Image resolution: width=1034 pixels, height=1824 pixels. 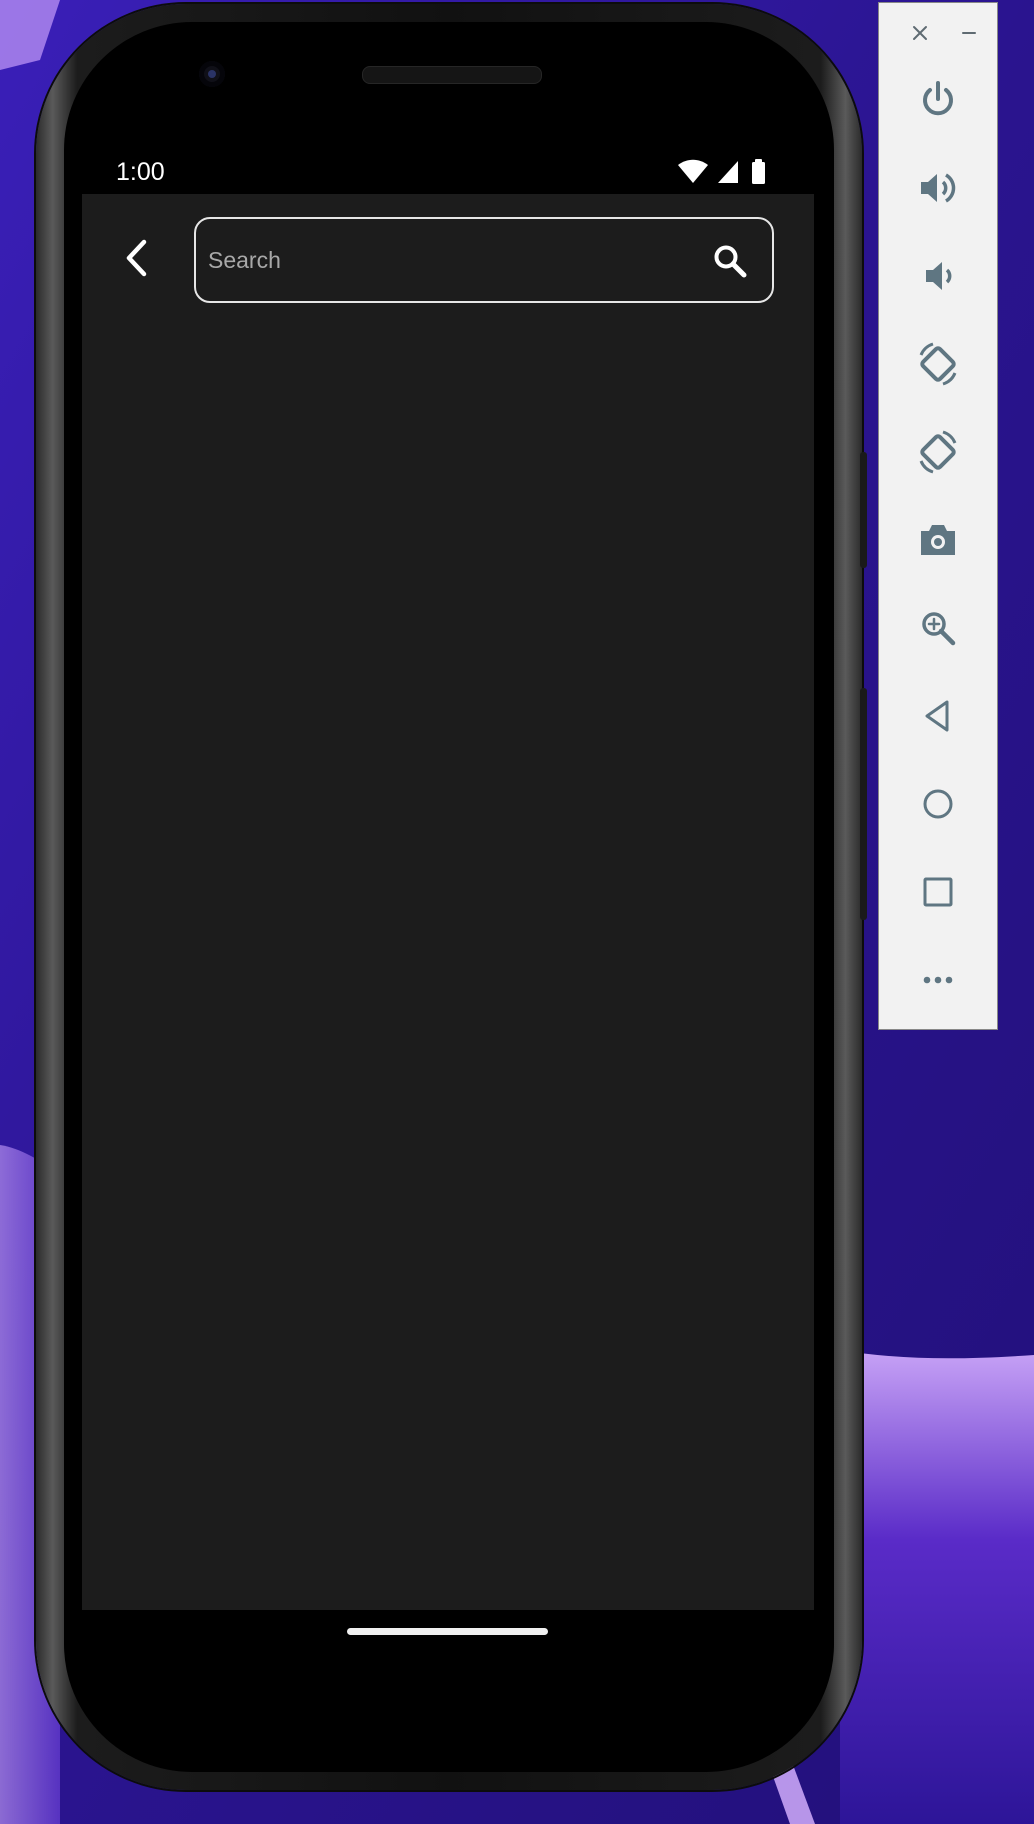 I want to click on toolbar-window-controls, so click(x=938, y=33).